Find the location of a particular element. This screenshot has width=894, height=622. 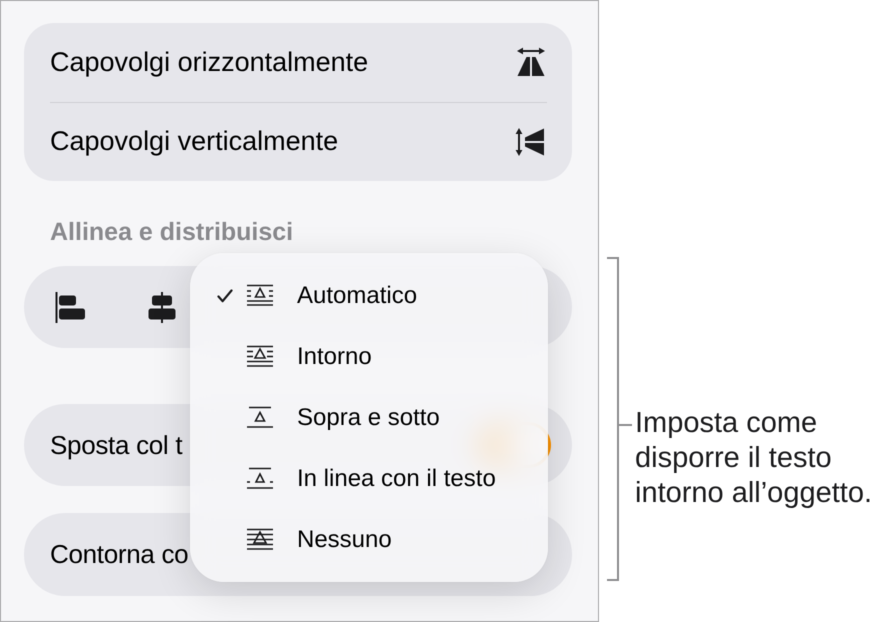

menu-item: In linea con il testo is located at coordinates (369, 478).